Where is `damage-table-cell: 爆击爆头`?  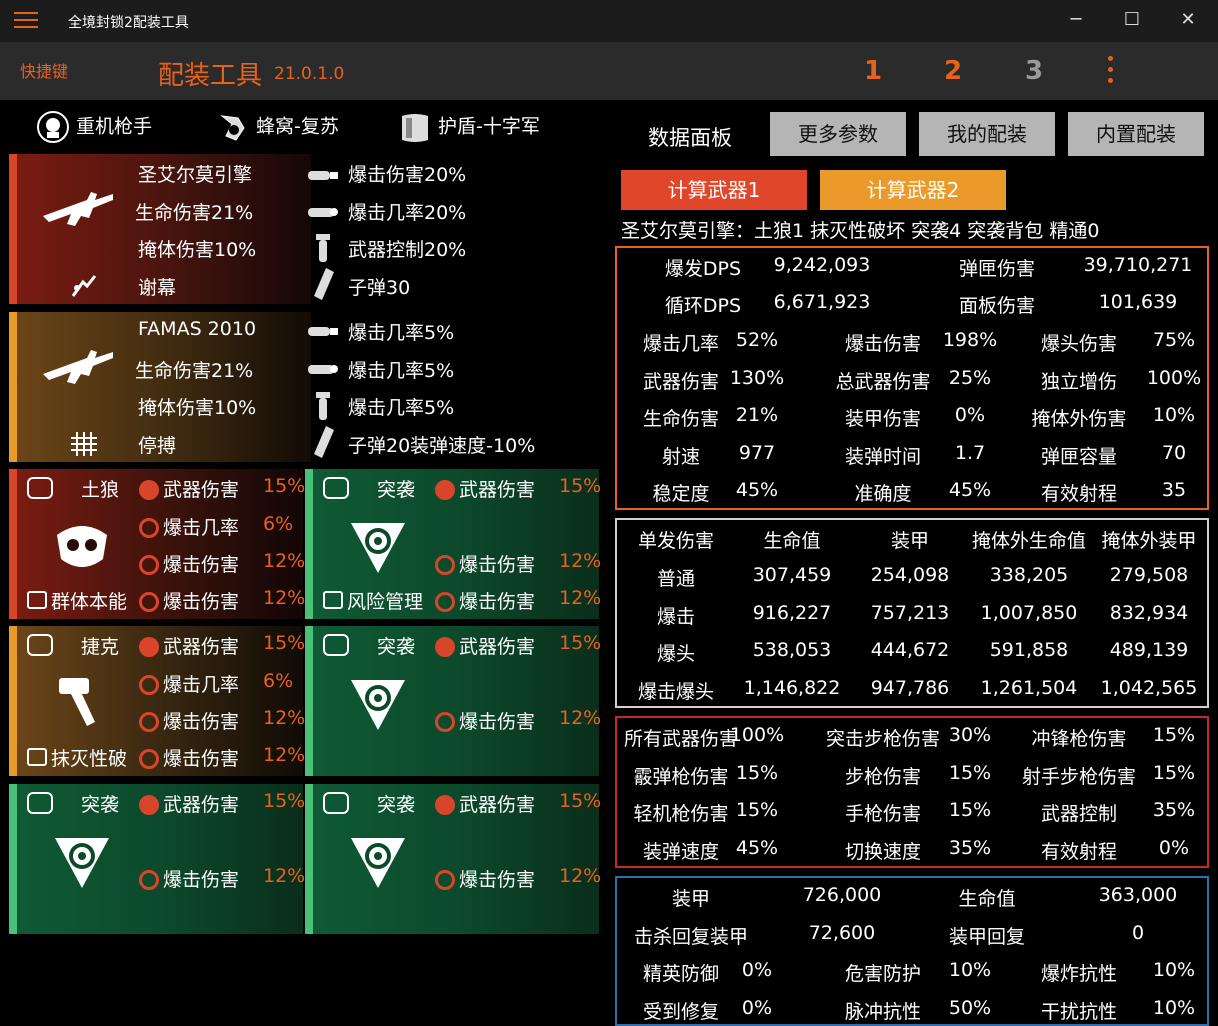 damage-table-cell: 爆击爆头 is located at coordinates (675, 691).